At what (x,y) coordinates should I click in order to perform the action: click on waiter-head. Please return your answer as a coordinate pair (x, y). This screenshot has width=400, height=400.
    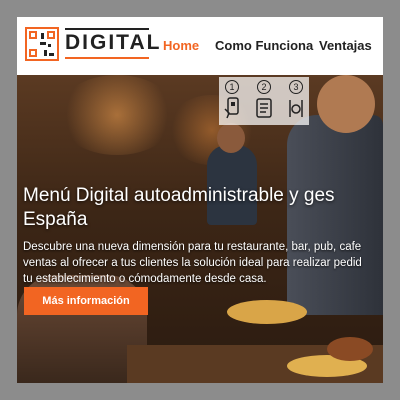
    Looking at the image, I should click on (346, 104).